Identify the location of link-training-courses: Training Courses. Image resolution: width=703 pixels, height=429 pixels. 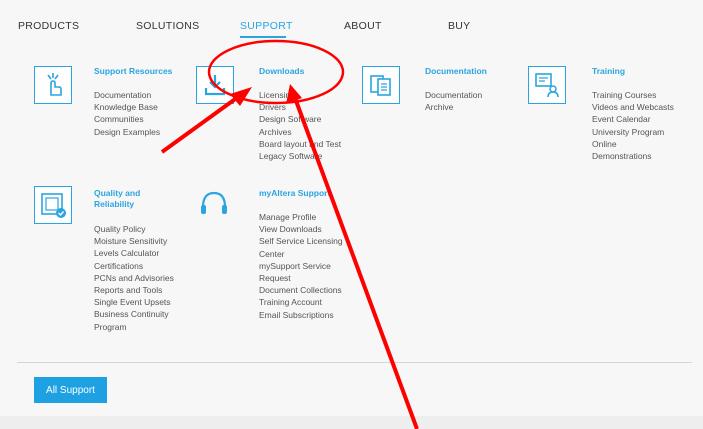
(633, 95).